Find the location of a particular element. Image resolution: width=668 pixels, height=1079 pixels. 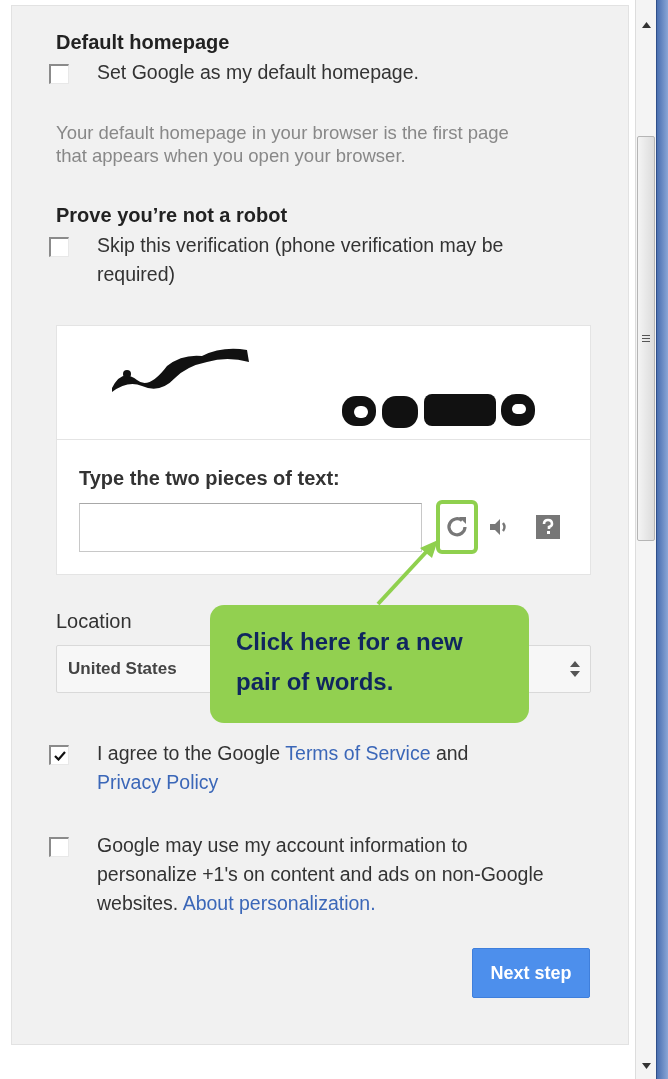

link: About personalization. is located at coordinates (279, 903).